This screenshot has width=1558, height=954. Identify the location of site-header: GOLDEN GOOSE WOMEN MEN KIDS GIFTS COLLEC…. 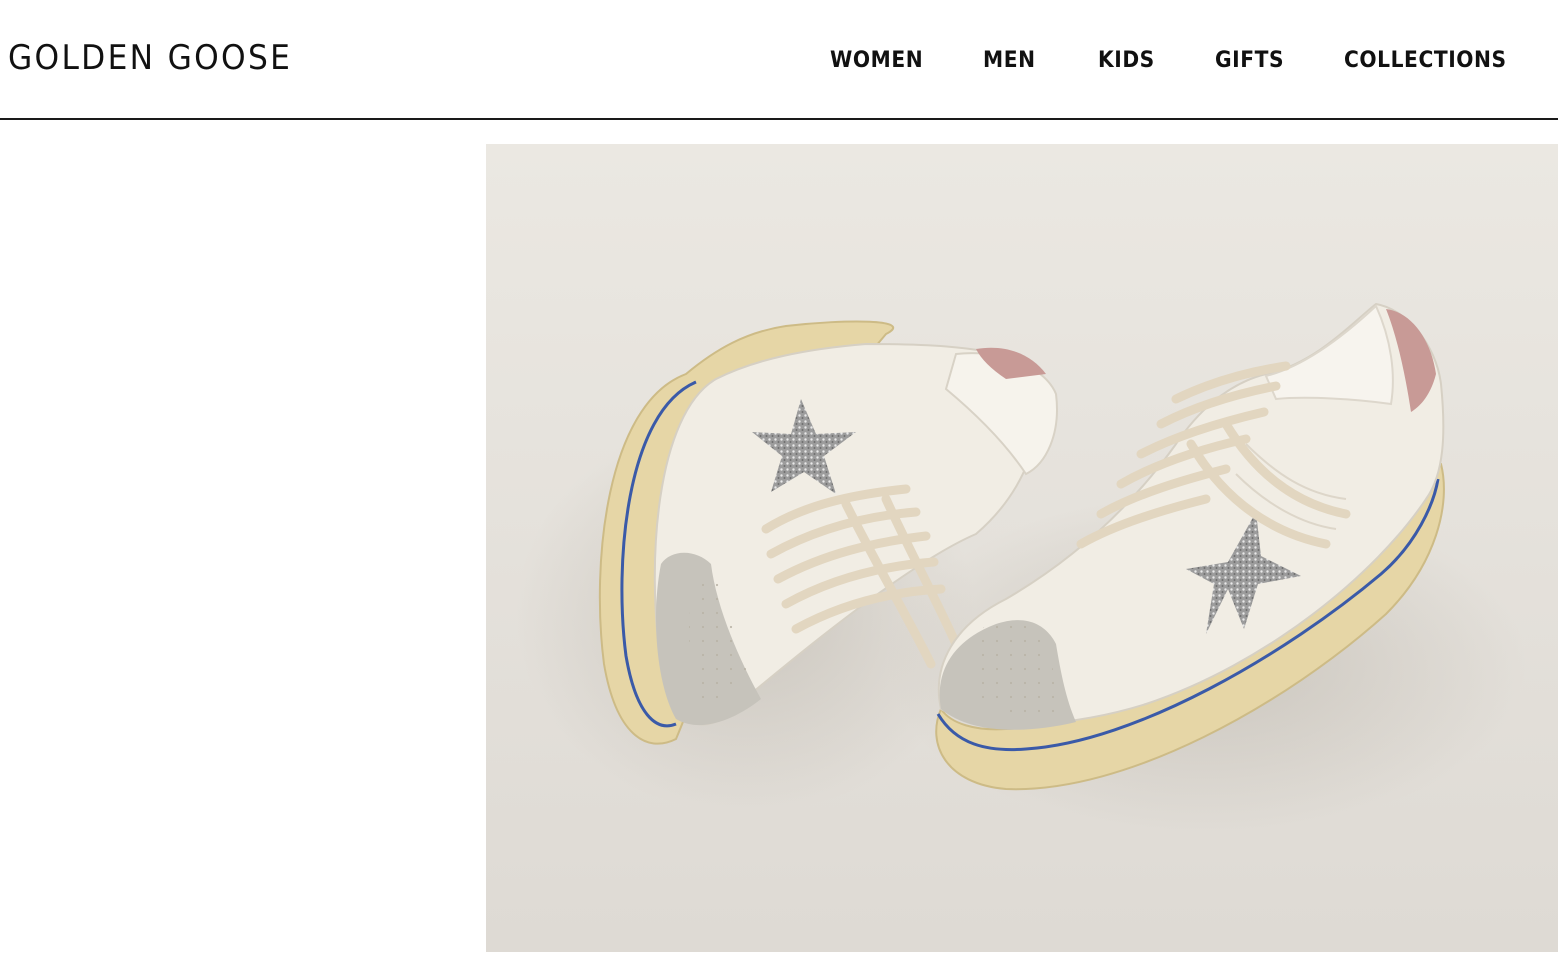
(779, 60).